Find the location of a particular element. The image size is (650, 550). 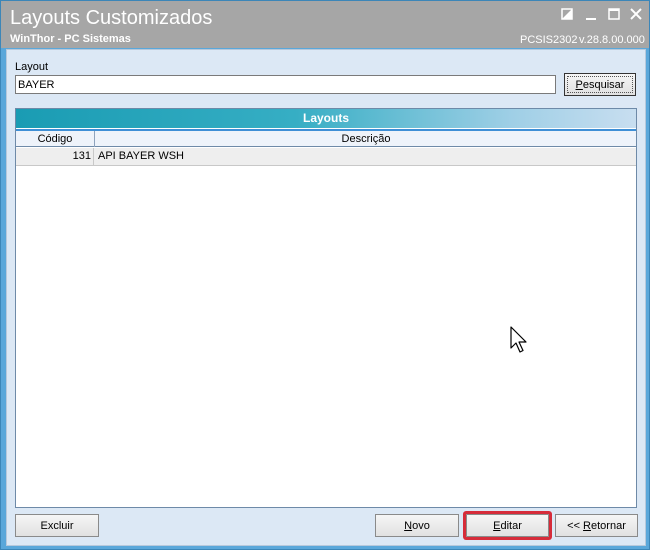

return-button-accel: R is located at coordinates (587, 525).